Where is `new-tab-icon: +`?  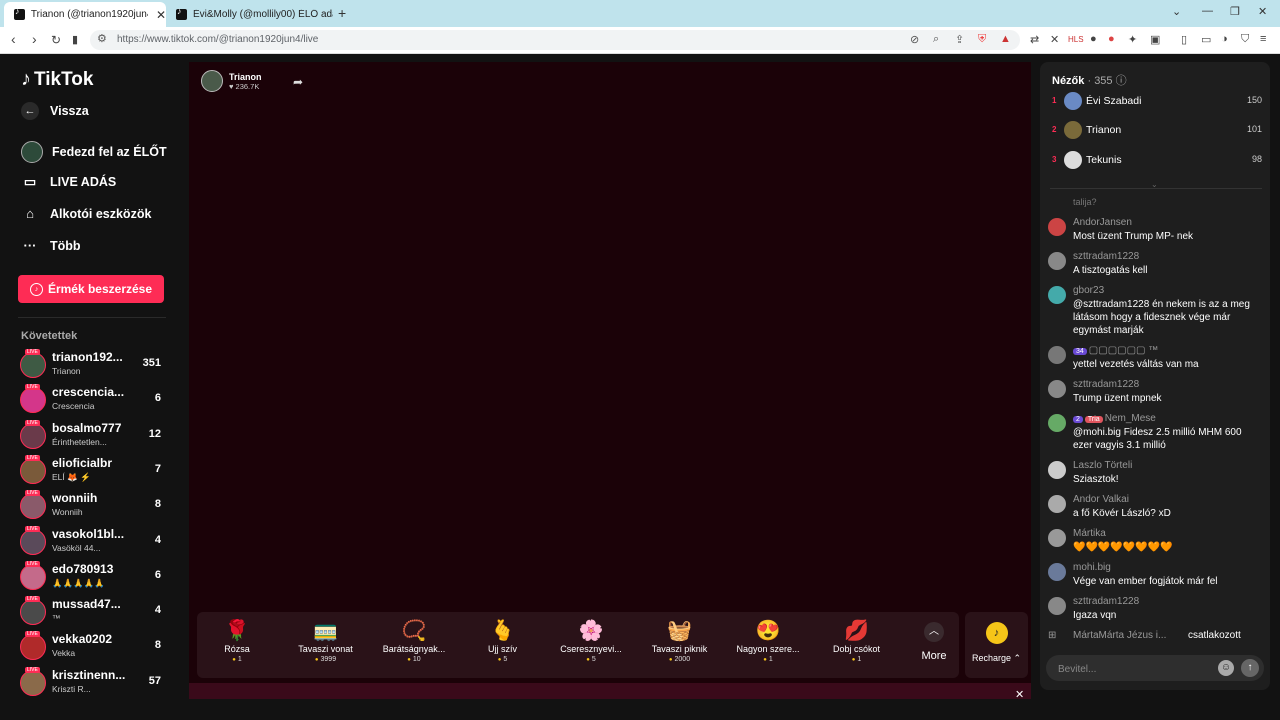 new-tab-icon: + is located at coordinates (342, 13).